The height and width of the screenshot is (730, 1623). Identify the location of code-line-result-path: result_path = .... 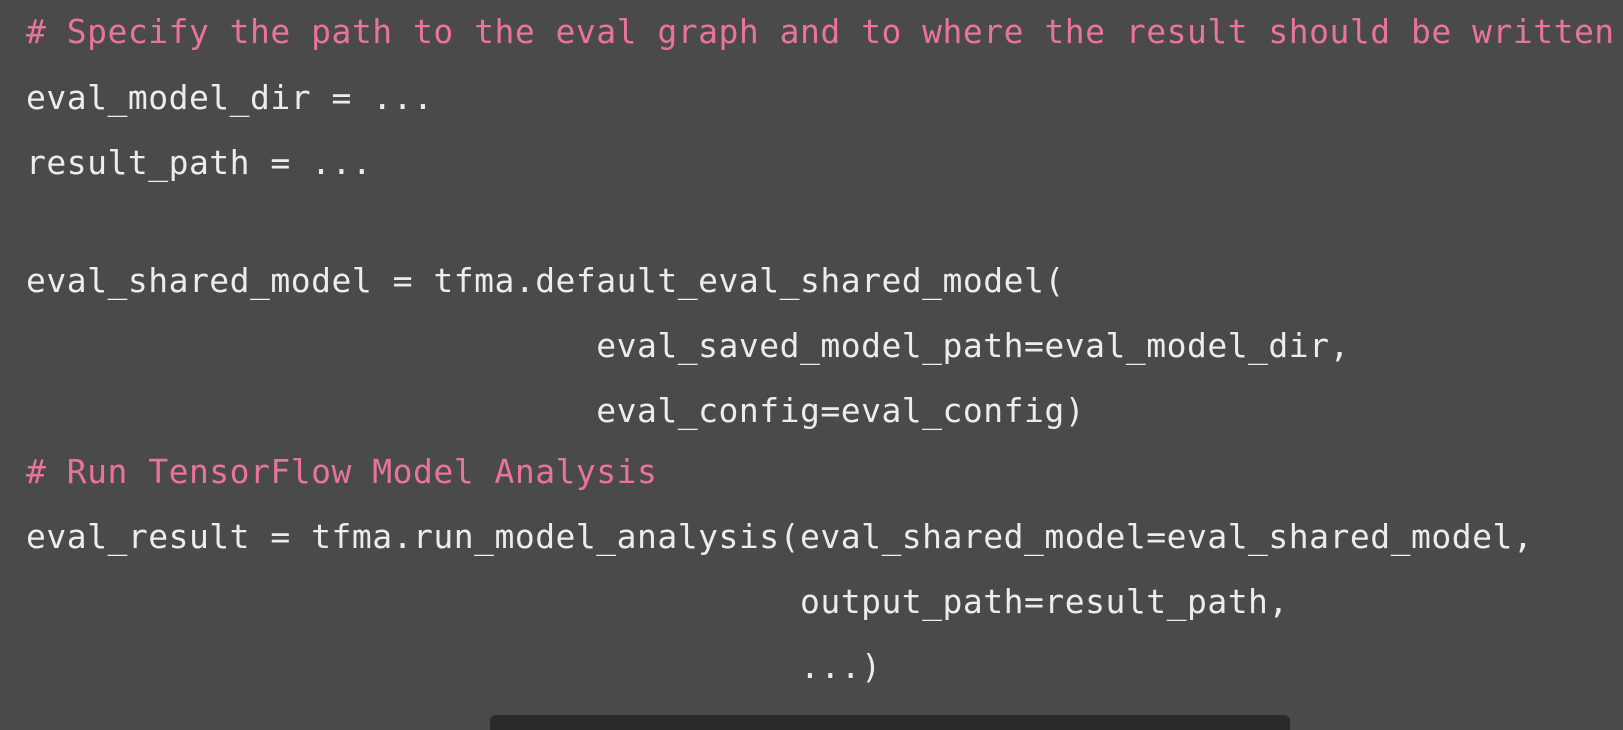
(199, 162).